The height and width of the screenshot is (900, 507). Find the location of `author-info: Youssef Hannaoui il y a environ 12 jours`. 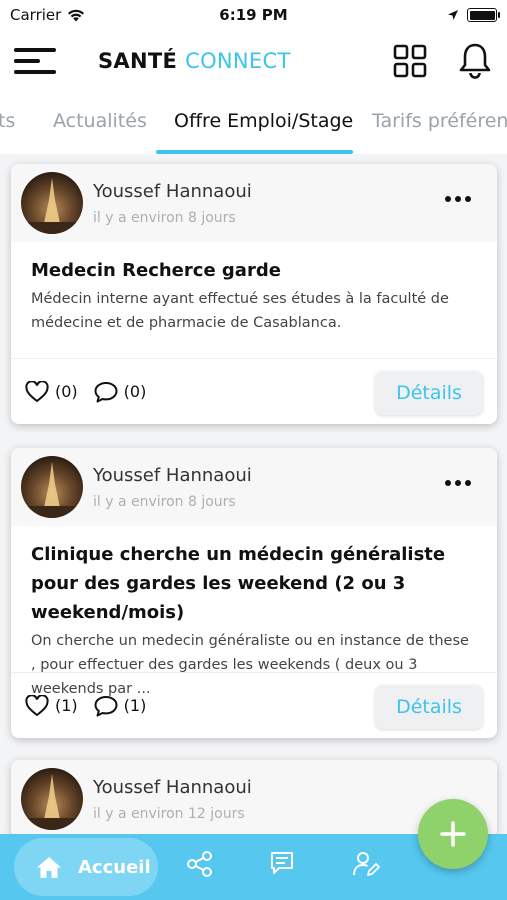

author-info: Youssef Hannaoui il y a environ 12 jours is located at coordinates (172, 799).